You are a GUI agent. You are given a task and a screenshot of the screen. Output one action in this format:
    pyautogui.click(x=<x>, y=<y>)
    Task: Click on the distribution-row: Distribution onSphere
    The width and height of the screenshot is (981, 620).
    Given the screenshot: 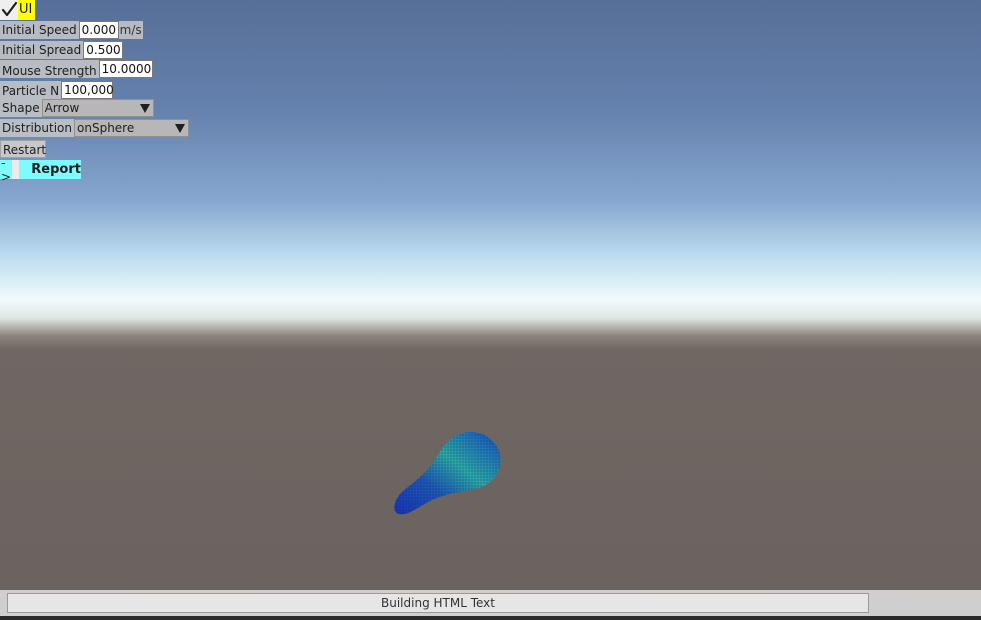 What is the action you would take?
    pyautogui.click(x=95, y=128)
    